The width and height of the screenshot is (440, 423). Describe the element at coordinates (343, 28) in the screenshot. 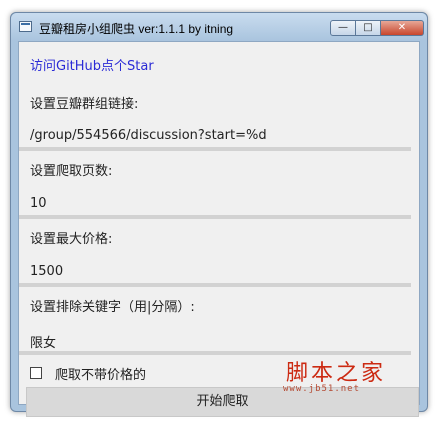

I see `minimize-button: —` at that location.